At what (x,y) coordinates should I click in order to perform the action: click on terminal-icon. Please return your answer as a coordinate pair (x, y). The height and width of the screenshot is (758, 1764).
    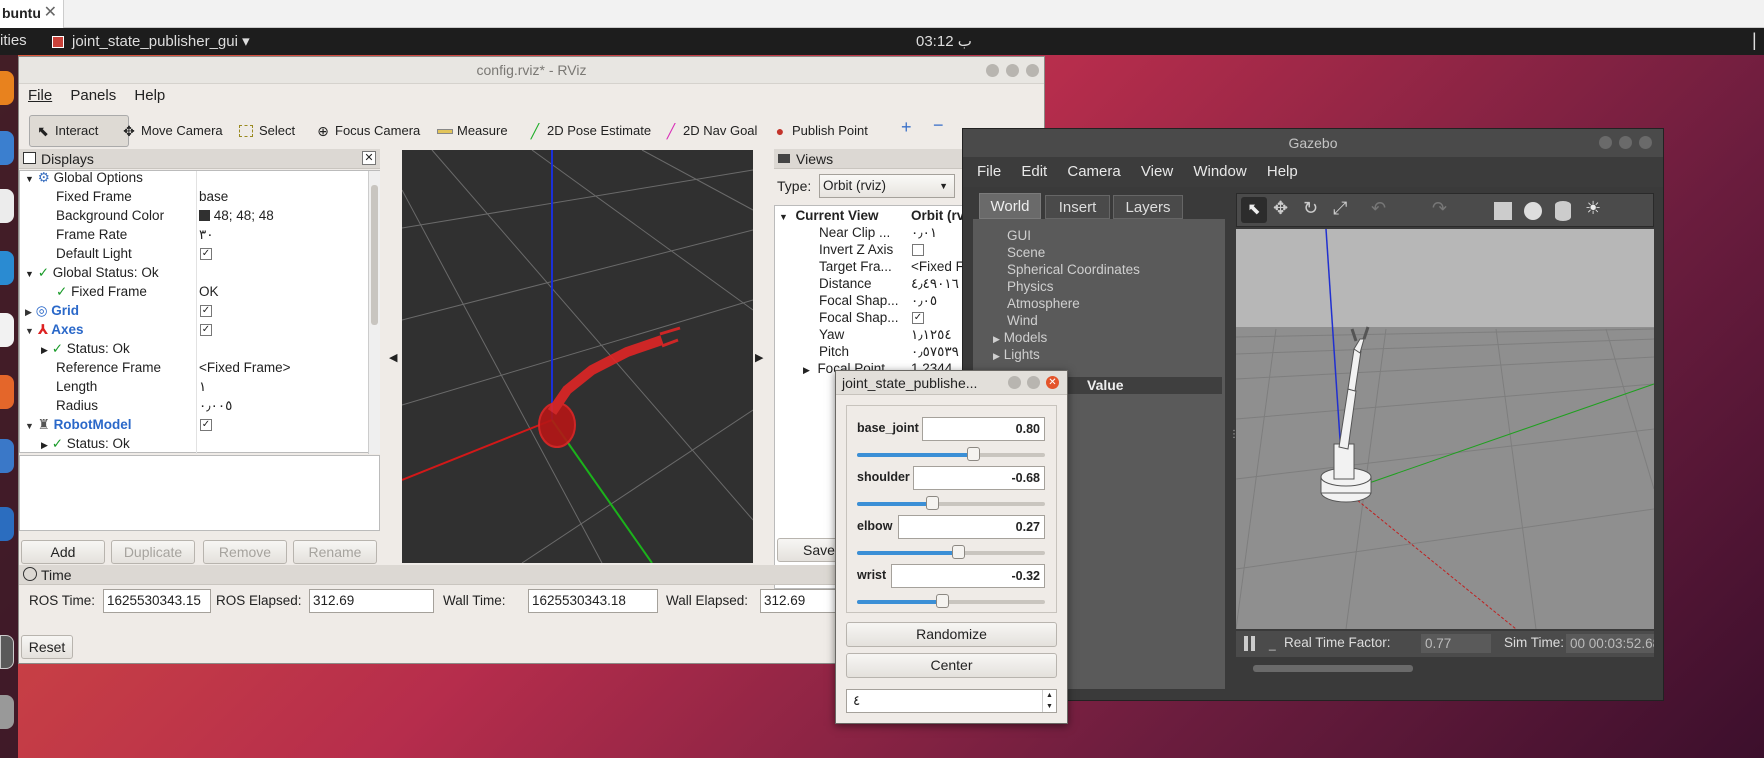
    Looking at the image, I should click on (7, 652).